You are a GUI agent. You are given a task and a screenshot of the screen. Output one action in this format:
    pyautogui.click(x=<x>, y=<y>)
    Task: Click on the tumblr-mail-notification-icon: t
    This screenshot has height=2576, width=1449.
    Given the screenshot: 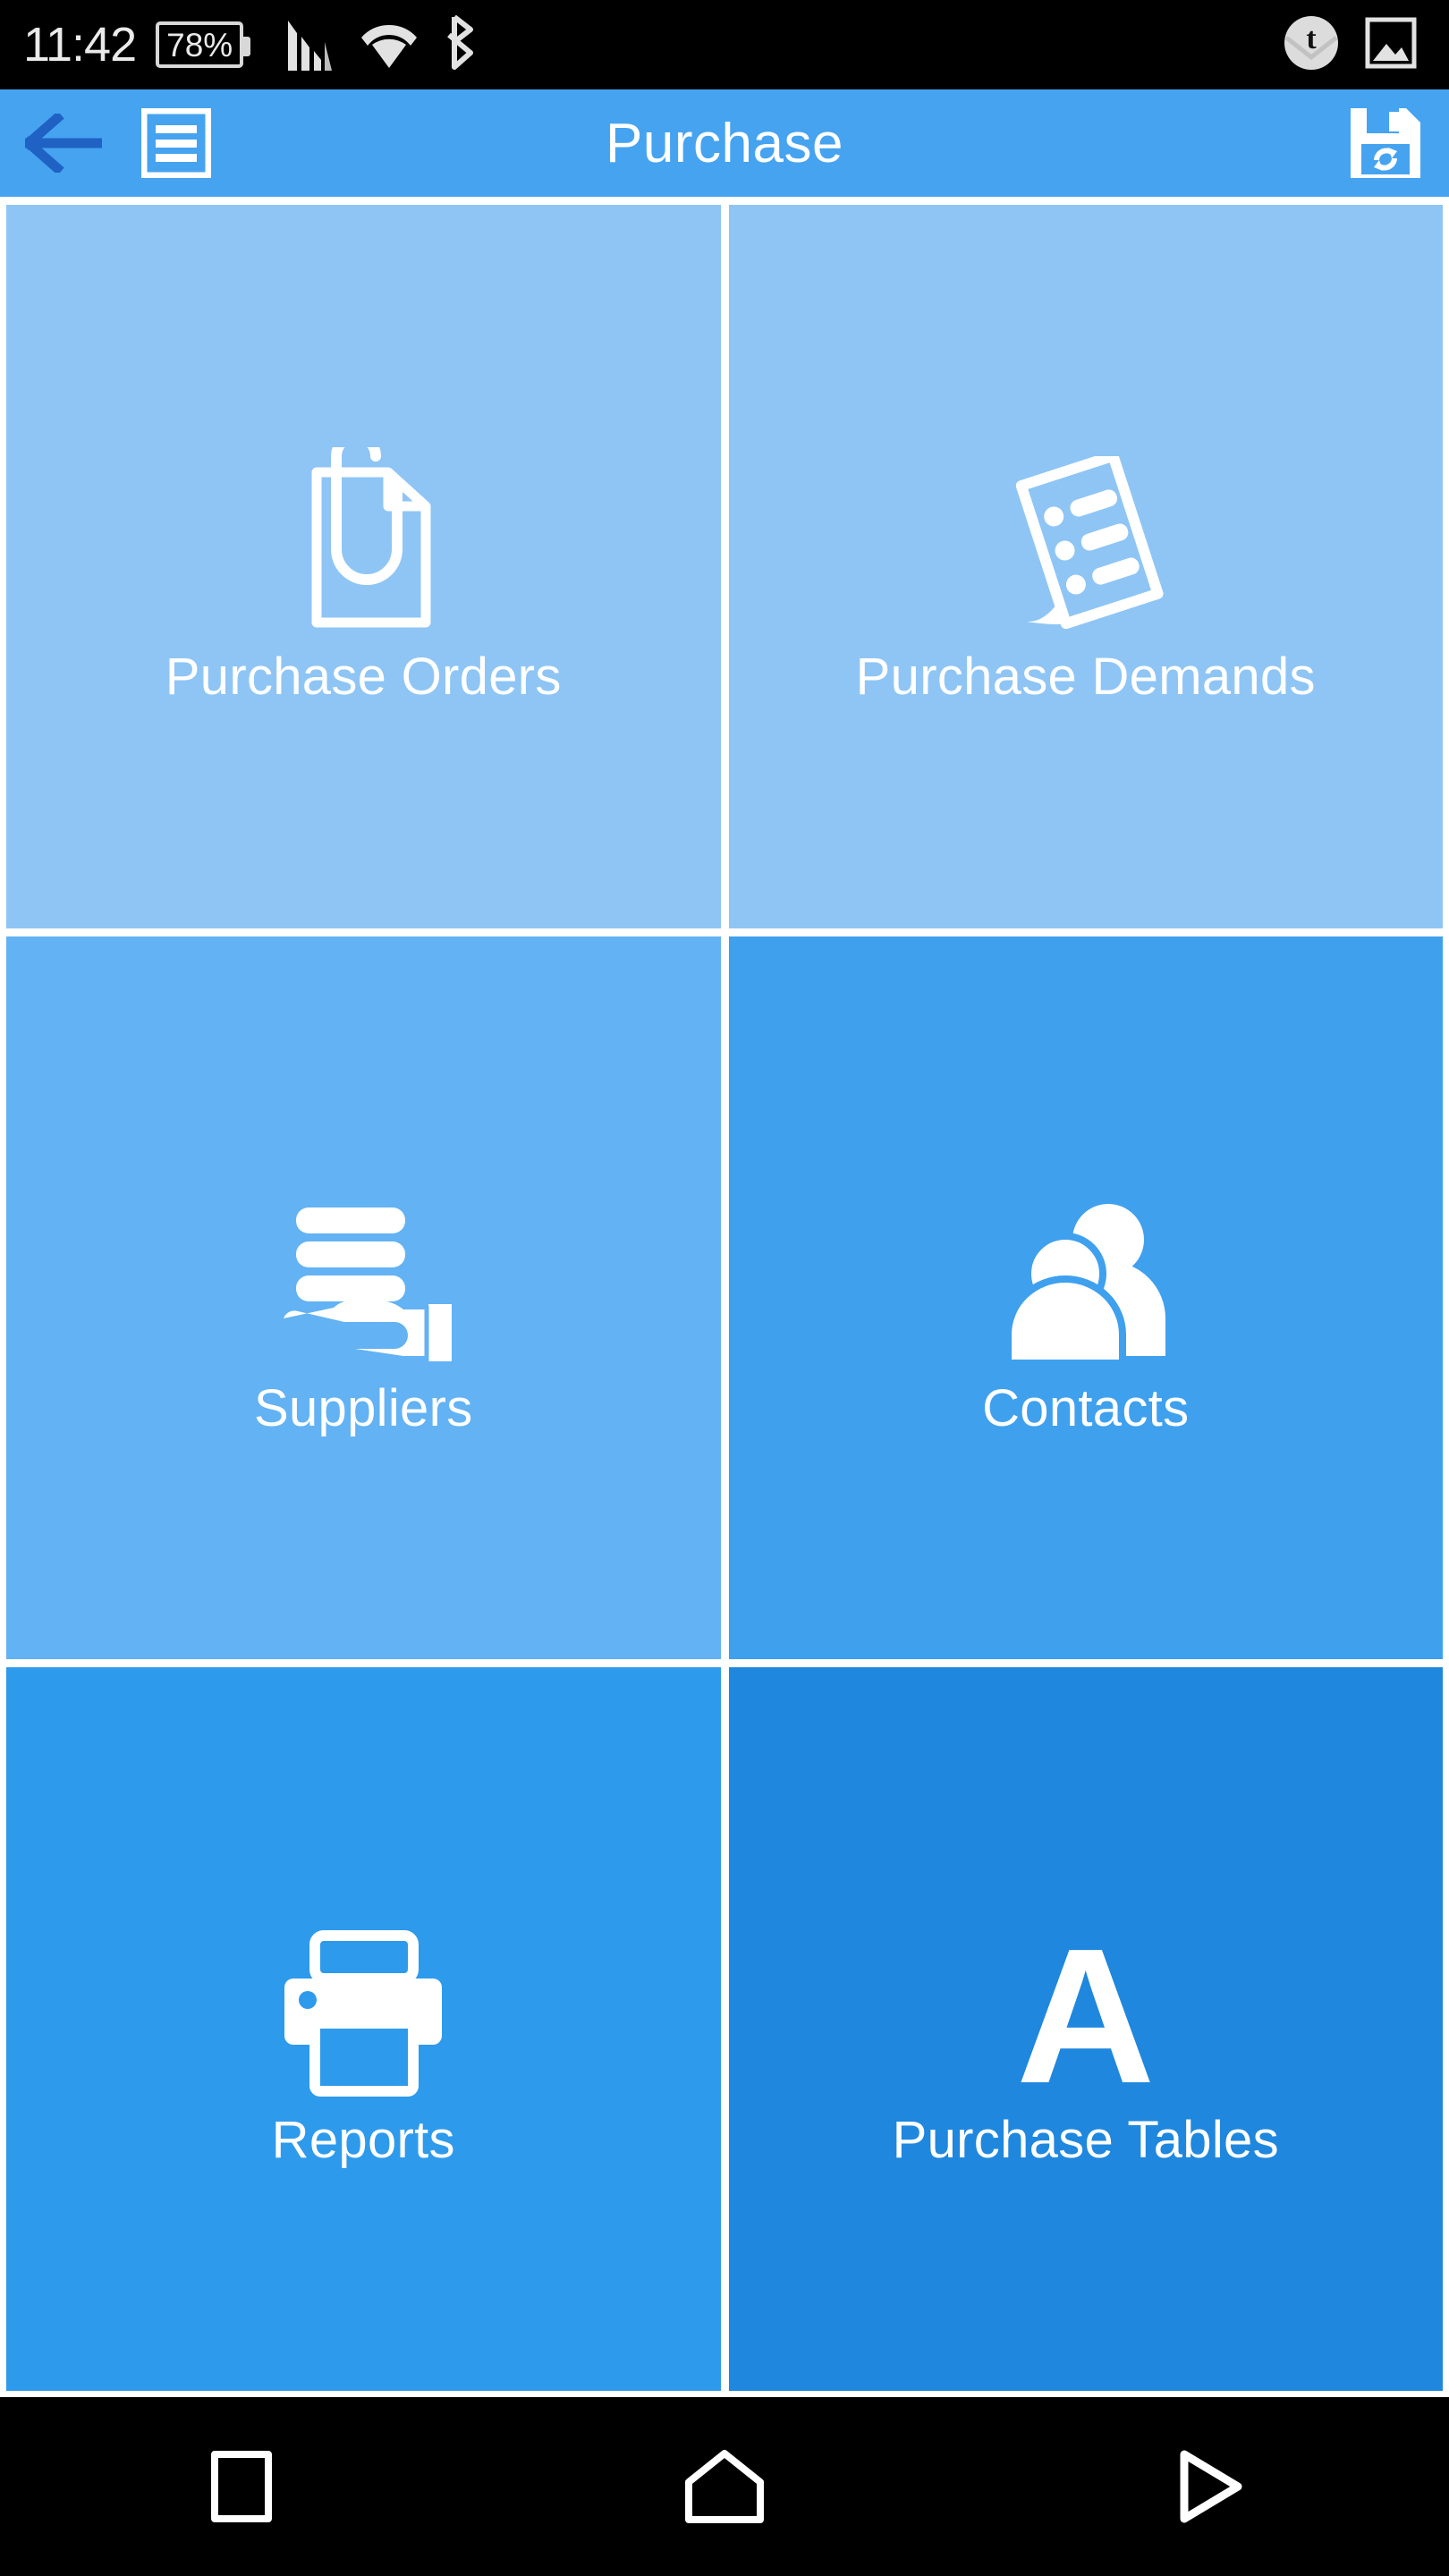 What is the action you would take?
    pyautogui.click(x=1311, y=45)
    